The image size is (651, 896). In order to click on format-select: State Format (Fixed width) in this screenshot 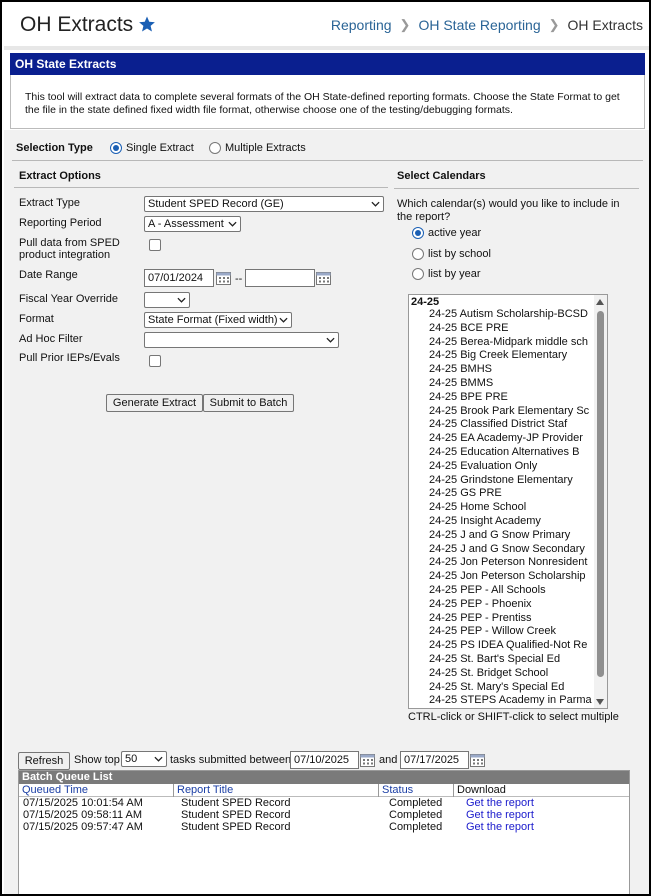, I will do `click(218, 320)`.